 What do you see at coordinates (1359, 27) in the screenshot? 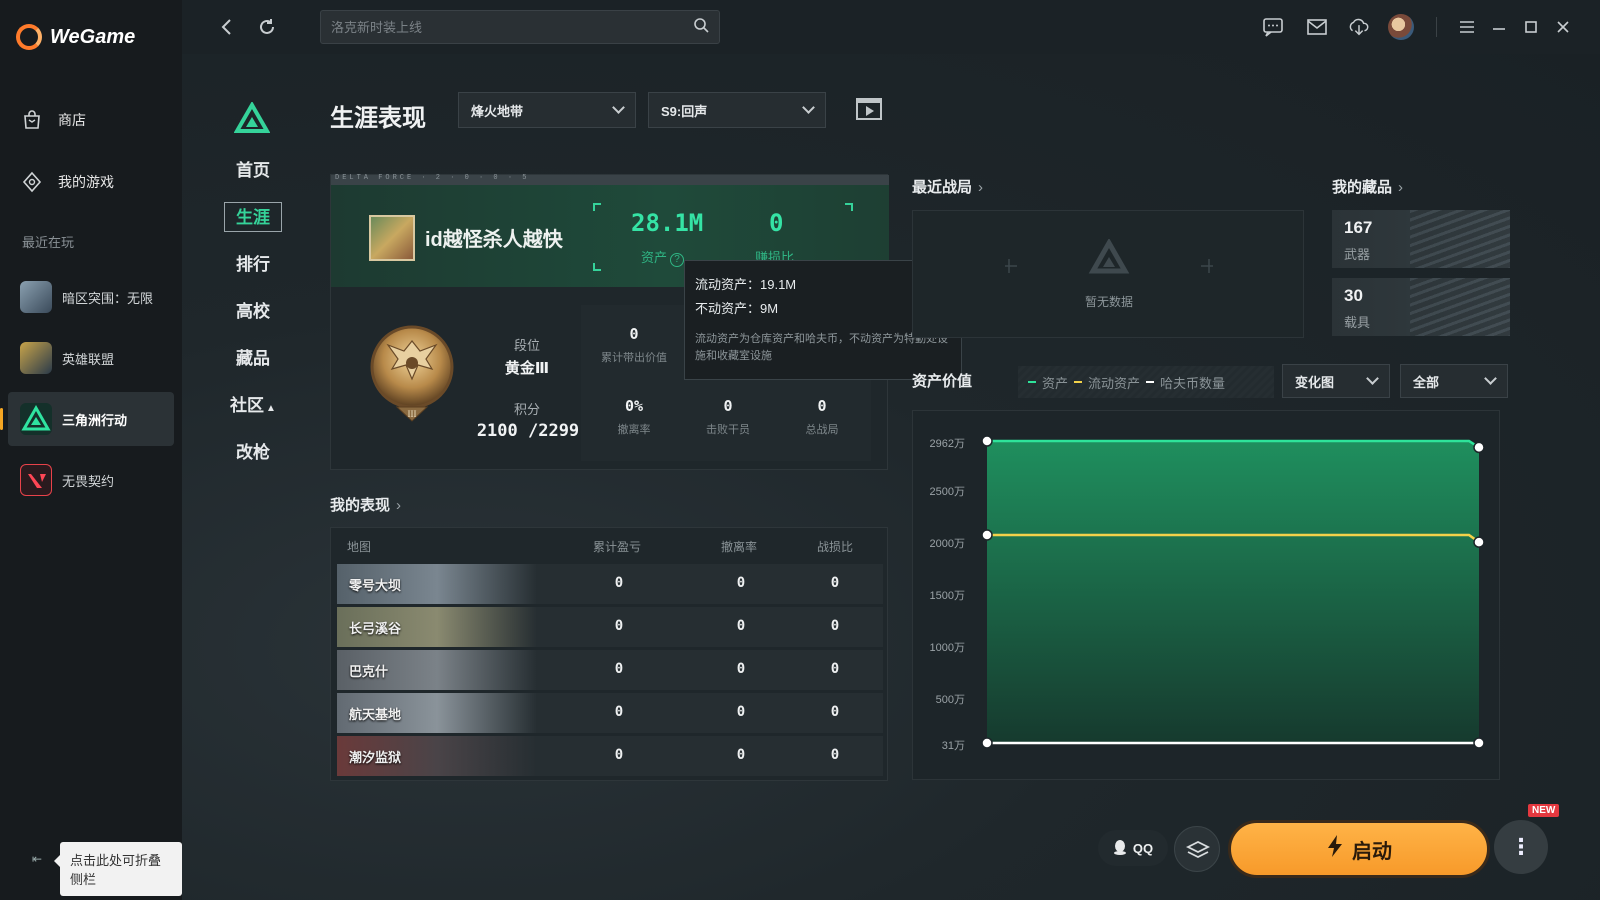
I see `download-icon` at bounding box center [1359, 27].